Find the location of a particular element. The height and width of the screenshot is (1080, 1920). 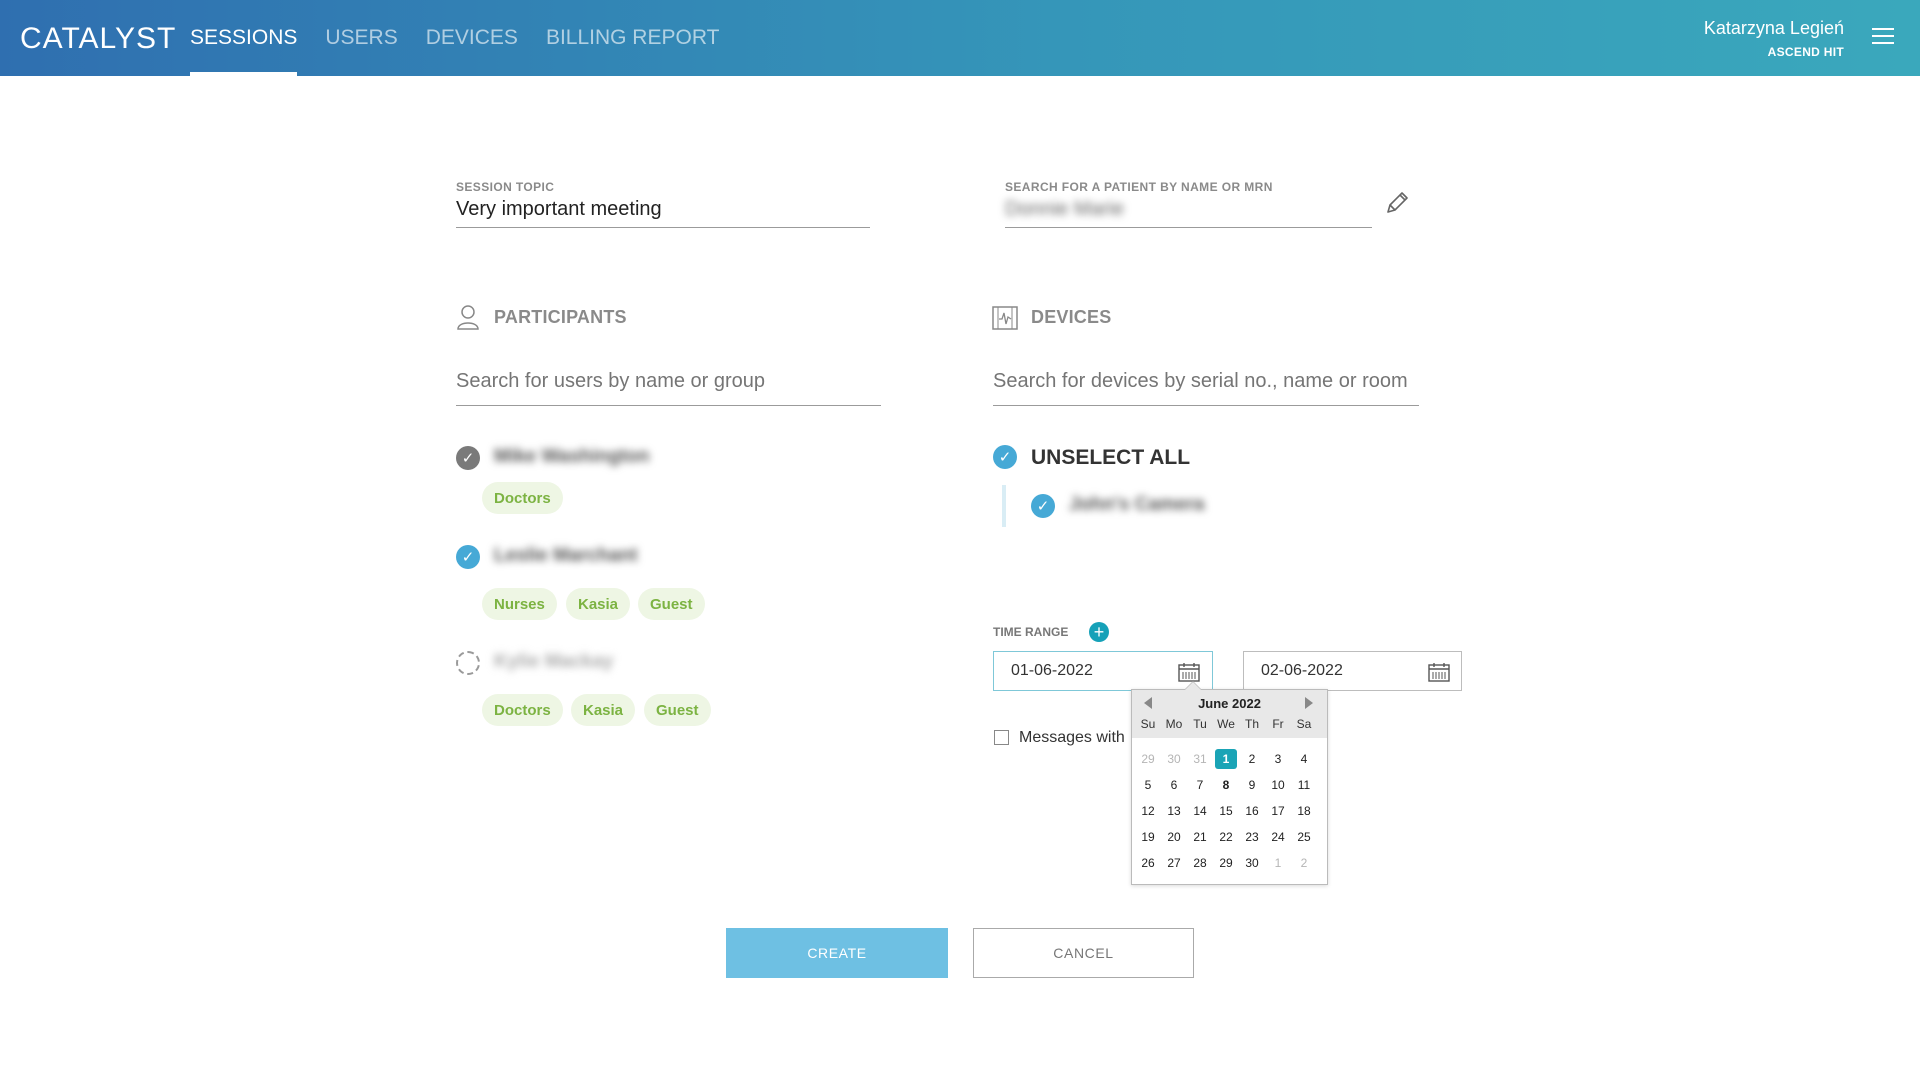

patient-search-input: Donnie Marie is located at coordinates (1064, 209).